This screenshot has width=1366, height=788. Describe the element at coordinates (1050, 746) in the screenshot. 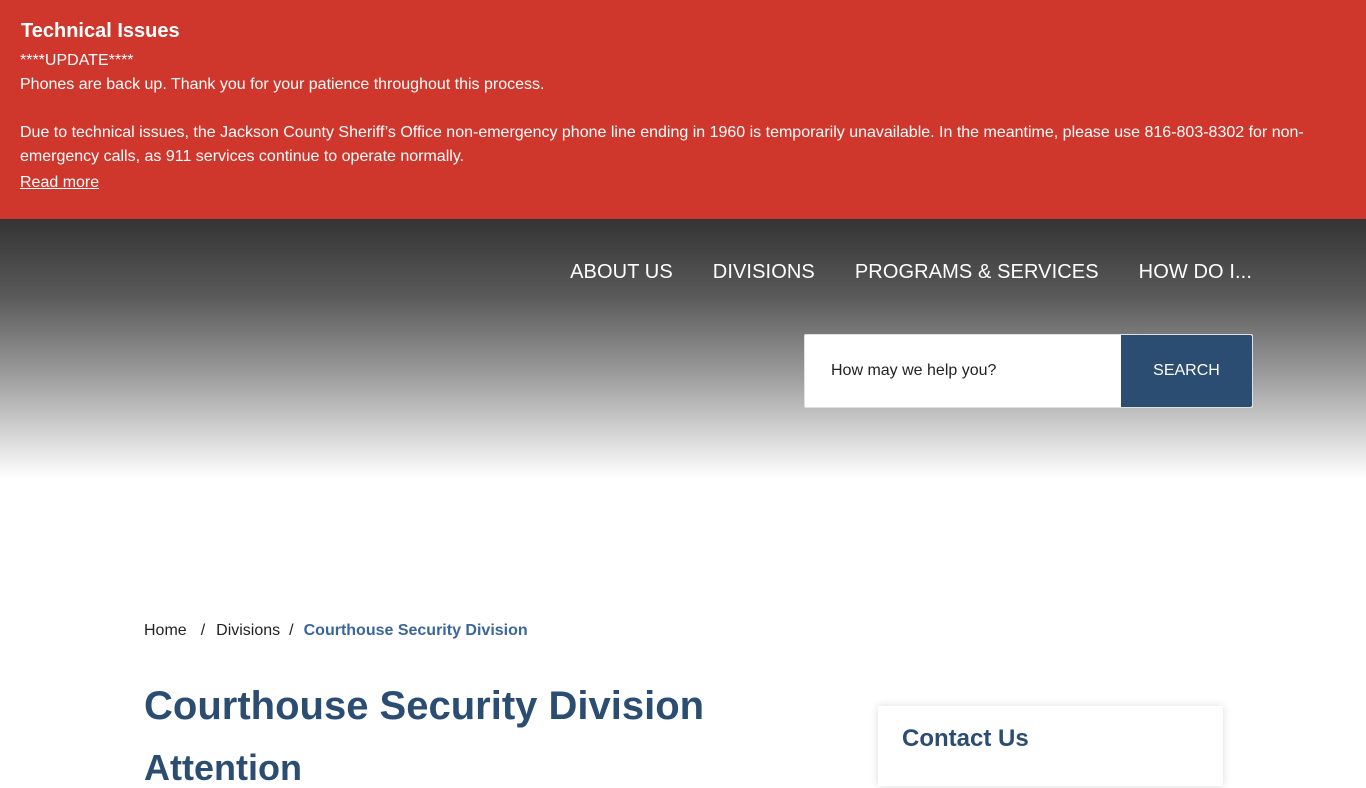

I see `contact-card: Contact Us` at that location.